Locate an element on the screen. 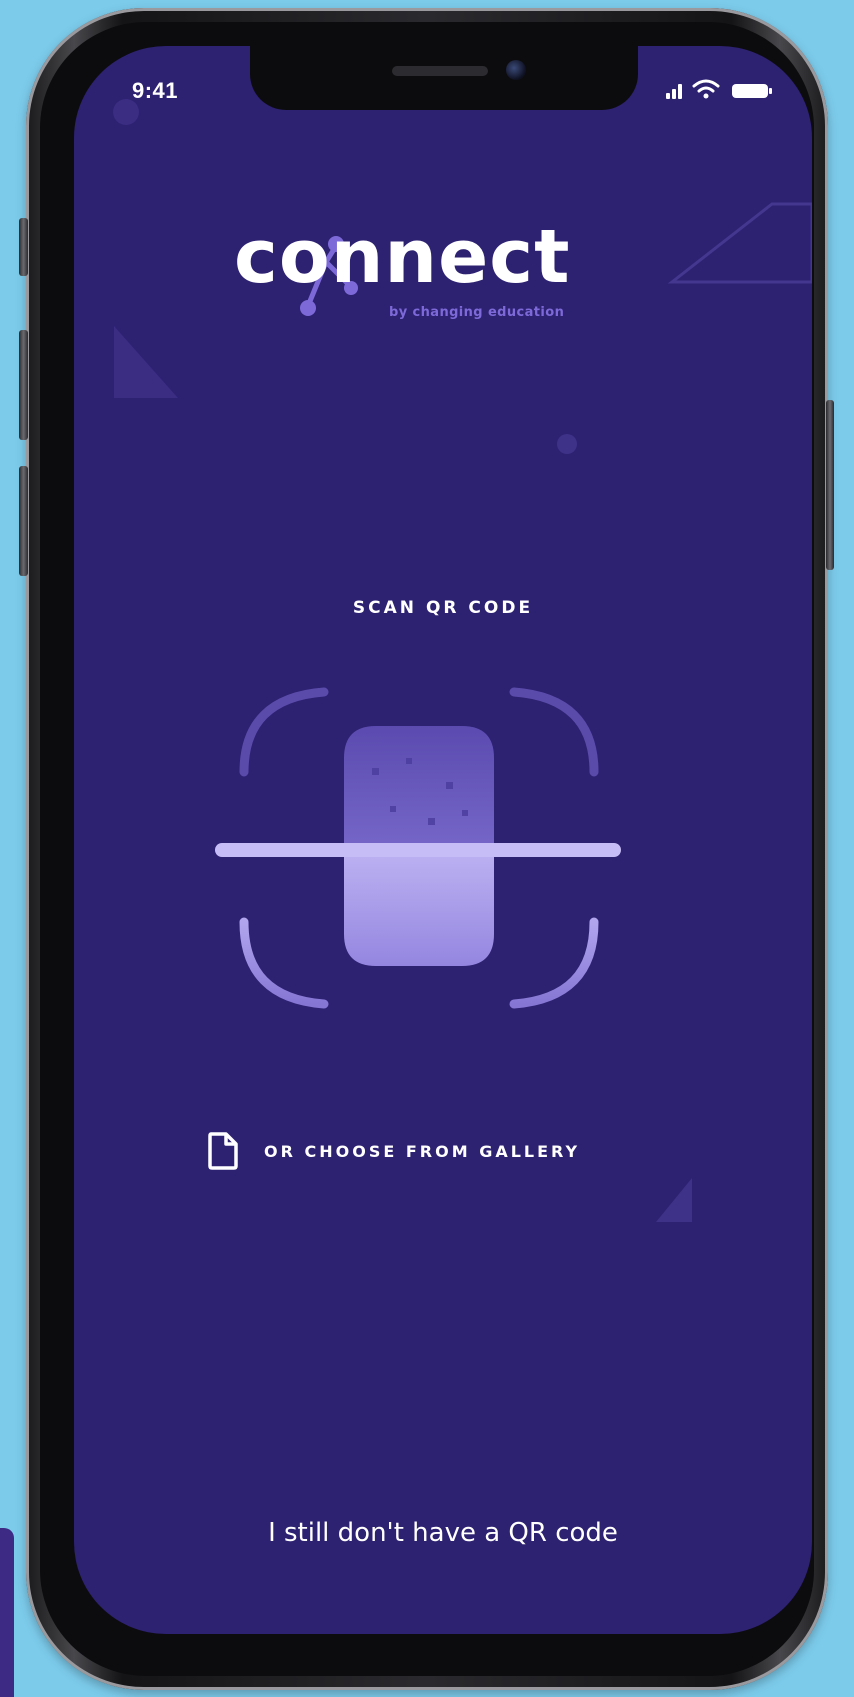  qr-scanner-frame is located at coordinates (444, 872).